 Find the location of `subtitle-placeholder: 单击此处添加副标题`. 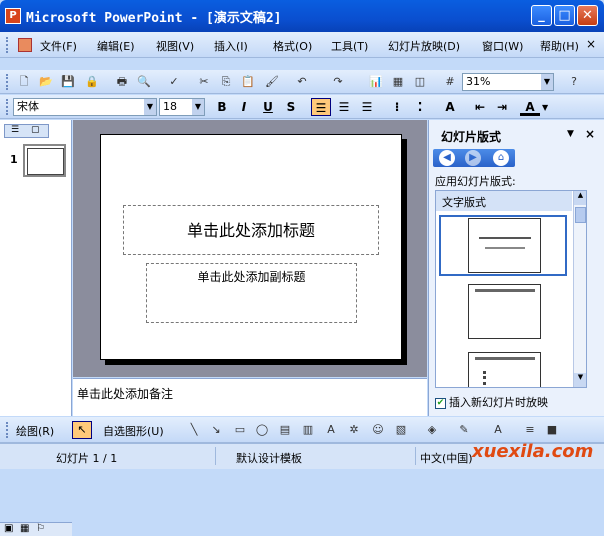

subtitle-placeholder: 单击此处添加副标题 is located at coordinates (251, 293).